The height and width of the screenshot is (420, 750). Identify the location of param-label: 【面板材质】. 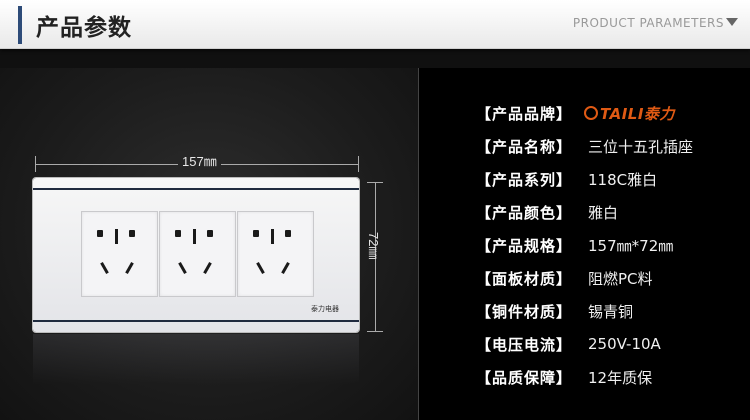
(524, 278).